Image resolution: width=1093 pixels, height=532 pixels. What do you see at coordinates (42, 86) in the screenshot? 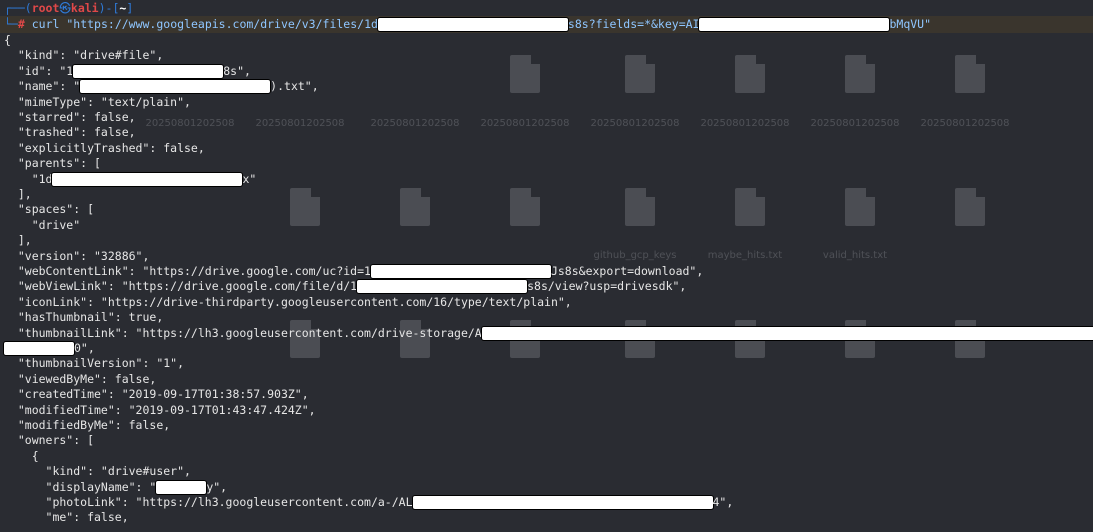
I see `json-line-text: "name": "` at bounding box center [42, 86].